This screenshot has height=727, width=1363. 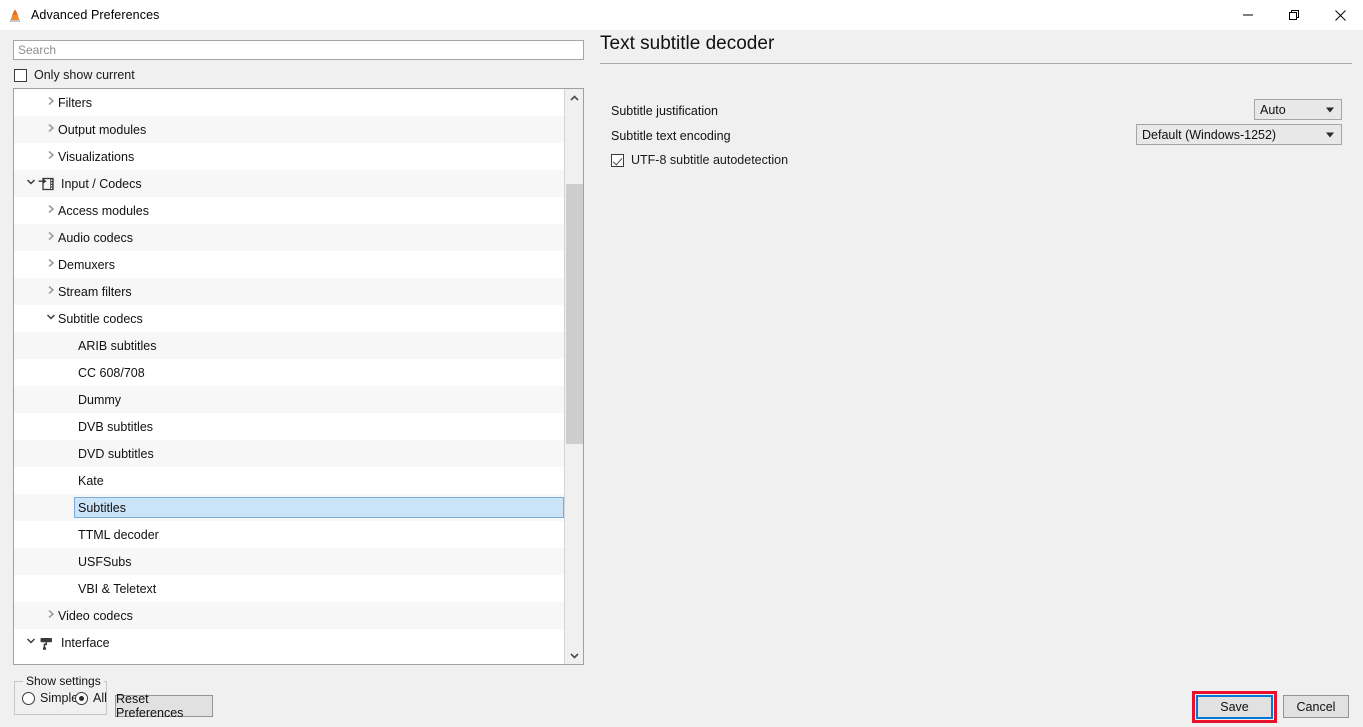 I want to click on tree-item-content: Output modules, so click(x=95, y=130).